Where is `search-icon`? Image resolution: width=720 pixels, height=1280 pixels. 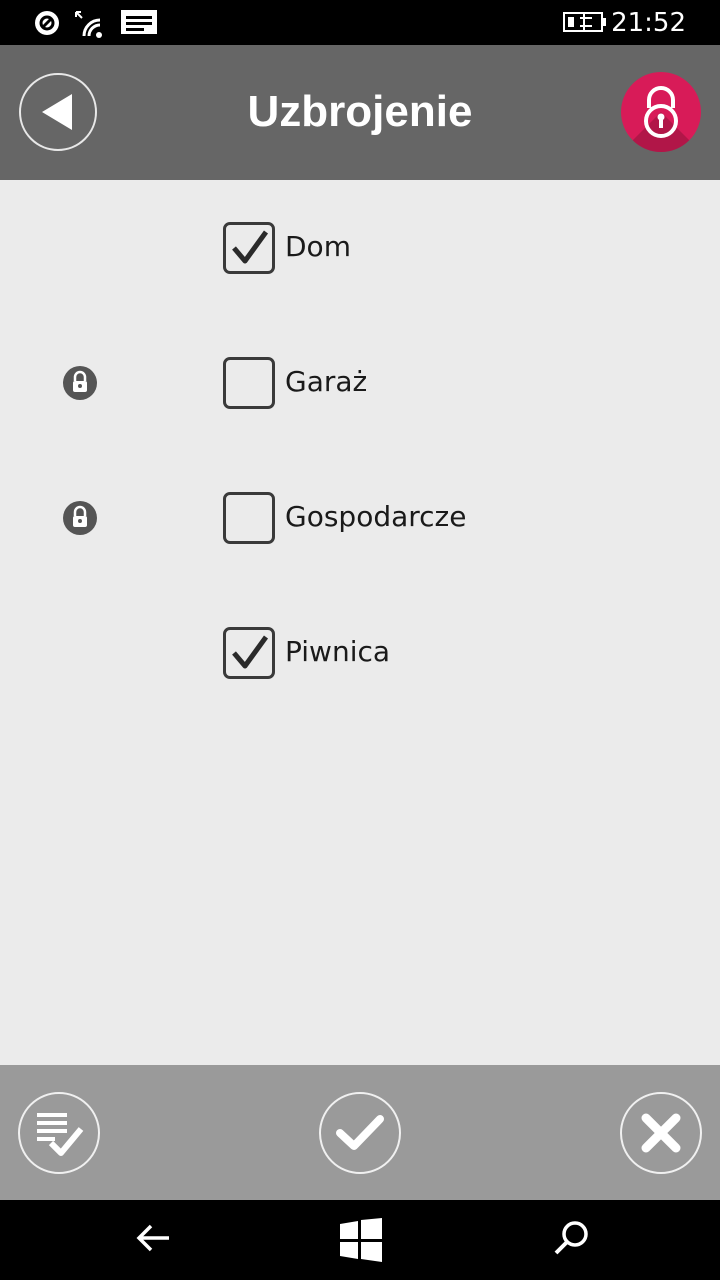
search-icon is located at coordinates (571, 1238).